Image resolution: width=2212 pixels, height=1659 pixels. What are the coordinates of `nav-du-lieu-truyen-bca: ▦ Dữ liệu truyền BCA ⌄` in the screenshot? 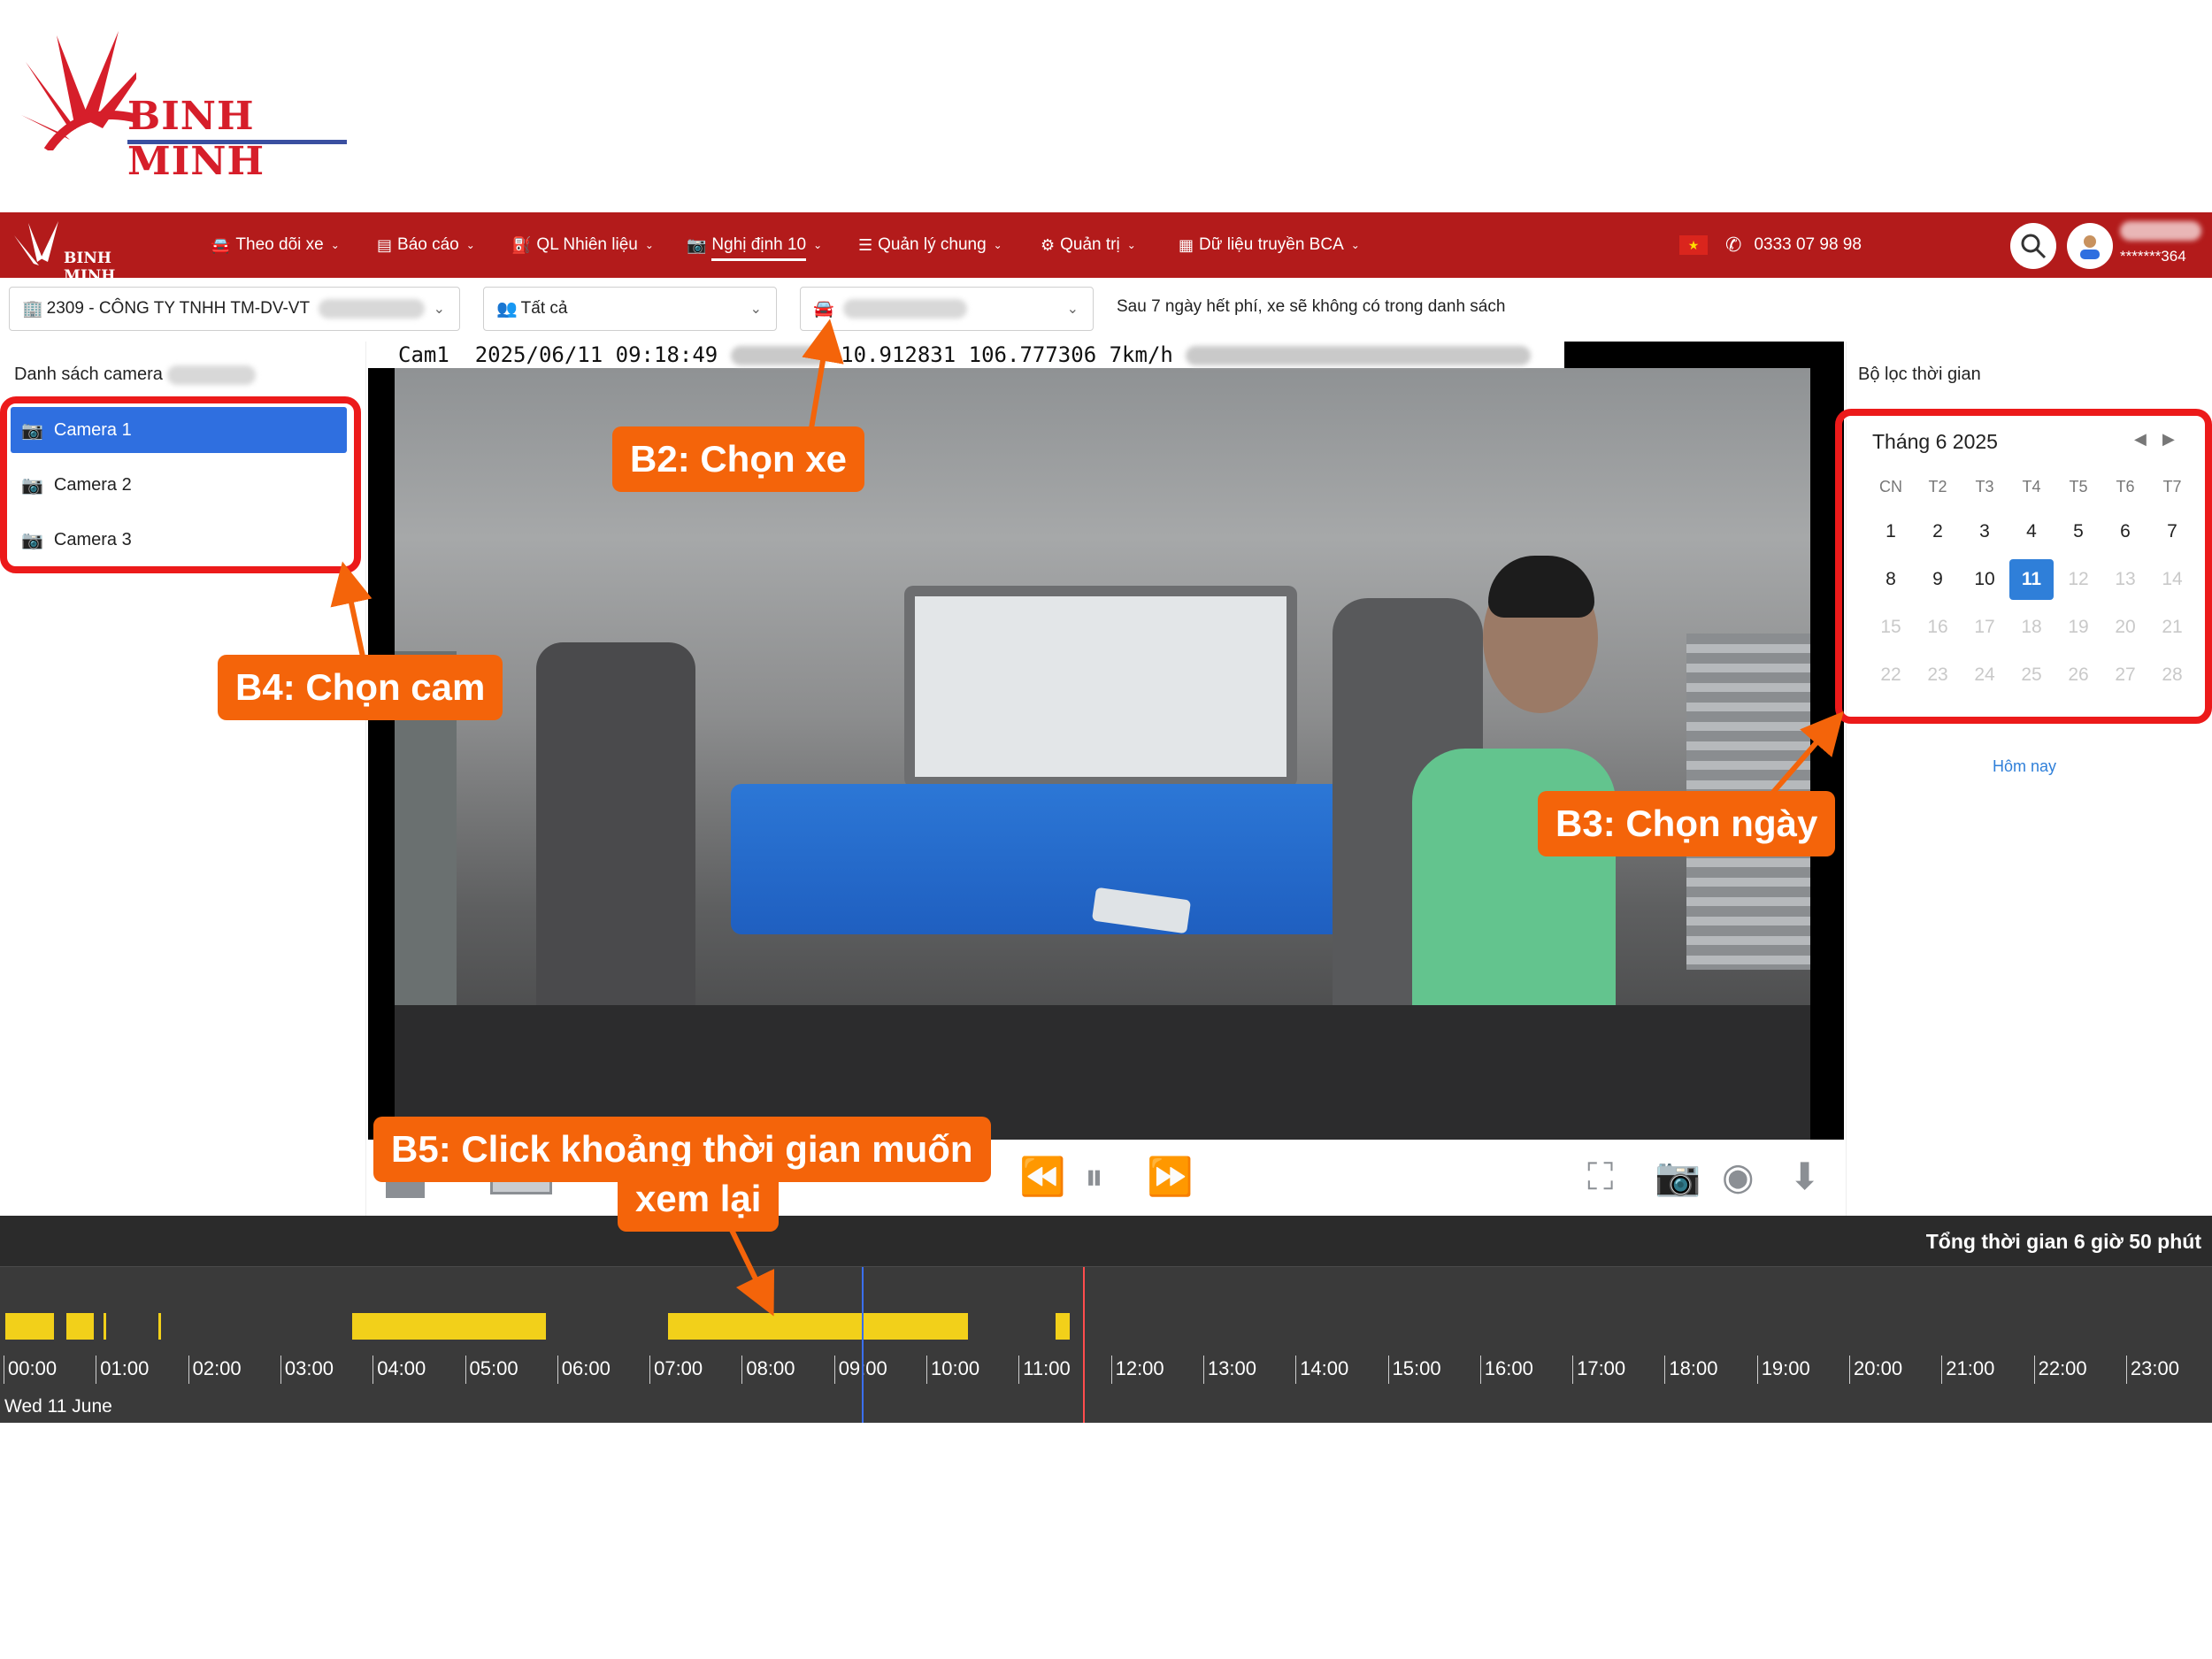 It's located at (1270, 245).